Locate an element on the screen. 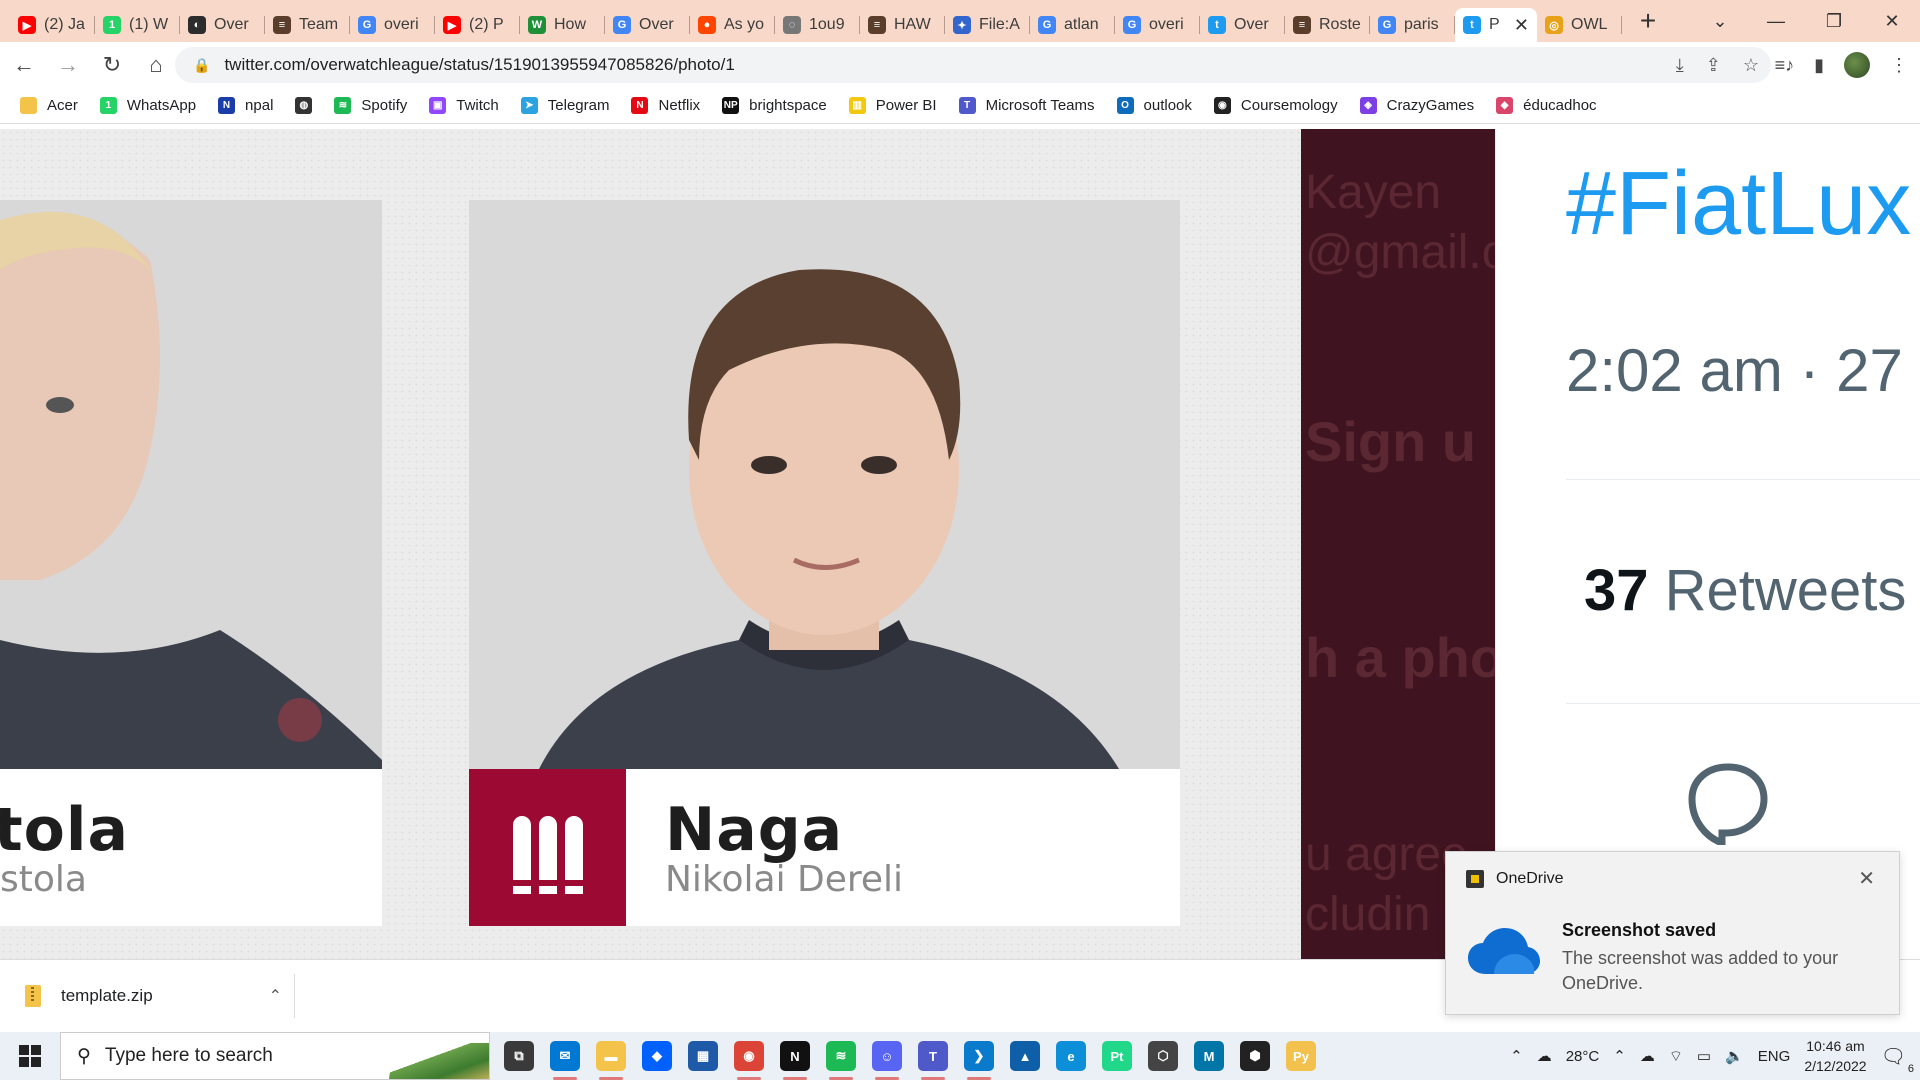 The image size is (1920, 1080). reload-button: ↻ is located at coordinates (112, 65).